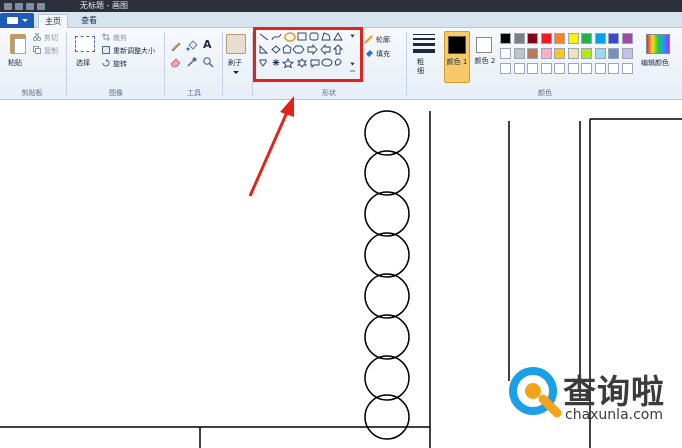  What do you see at coordinates (341, 20) in the screenshot?
I see `ribbon-tab-bar: 主页 查看` at bounding box center [341, 20].